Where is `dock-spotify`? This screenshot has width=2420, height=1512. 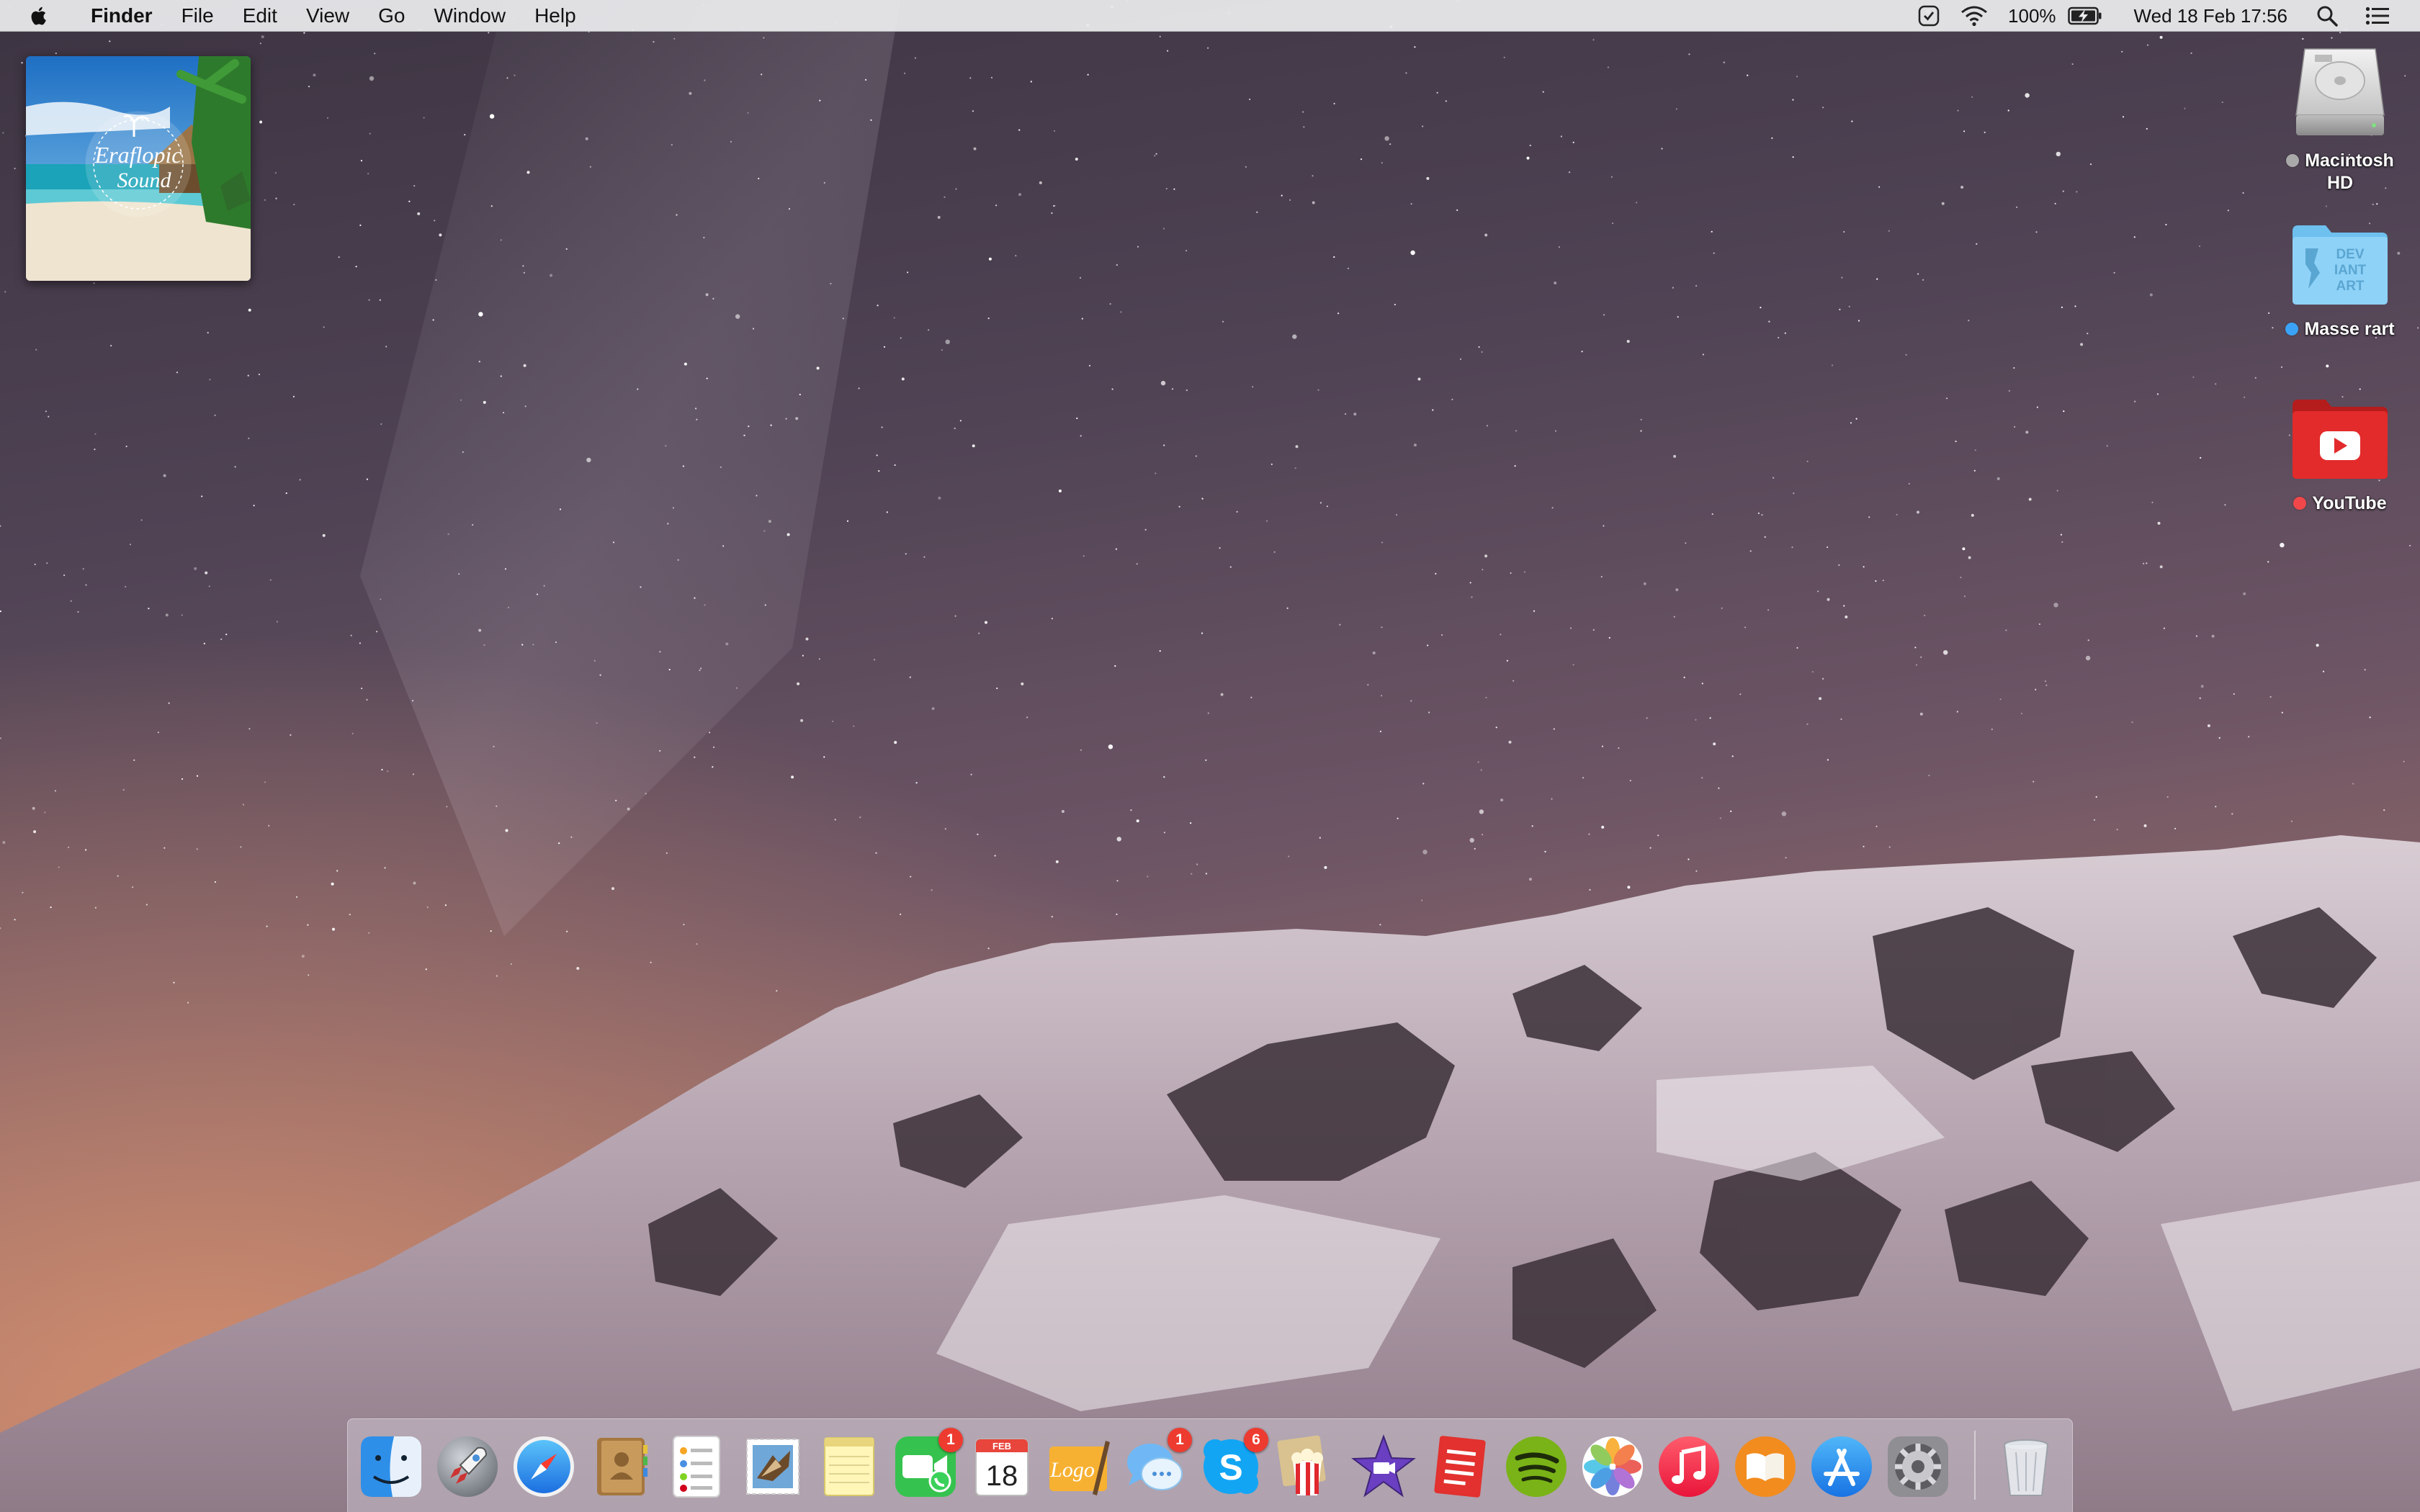 dock-spotify is located at coordinates (1536, 1467).